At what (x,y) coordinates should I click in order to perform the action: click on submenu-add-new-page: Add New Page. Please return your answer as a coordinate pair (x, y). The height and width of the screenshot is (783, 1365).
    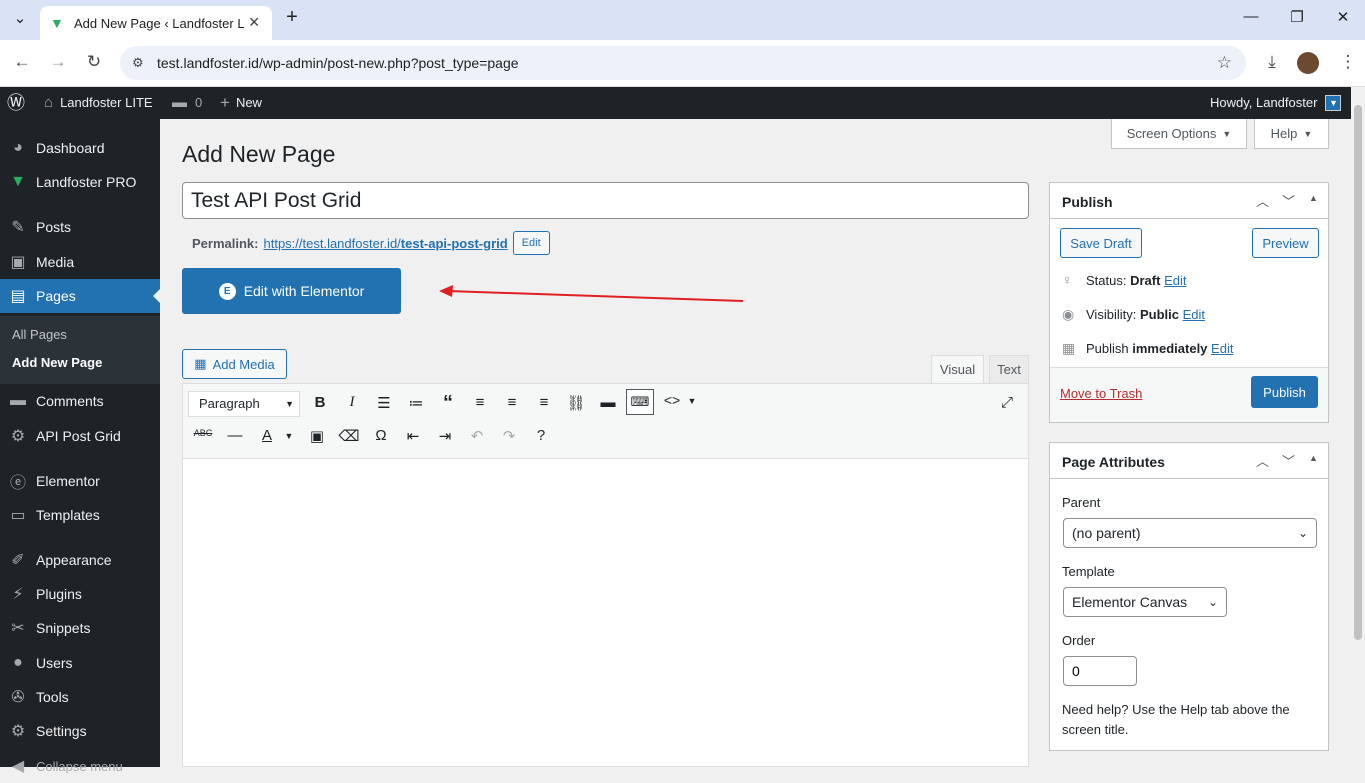
    Looking at the image, I should click on (57, 362).